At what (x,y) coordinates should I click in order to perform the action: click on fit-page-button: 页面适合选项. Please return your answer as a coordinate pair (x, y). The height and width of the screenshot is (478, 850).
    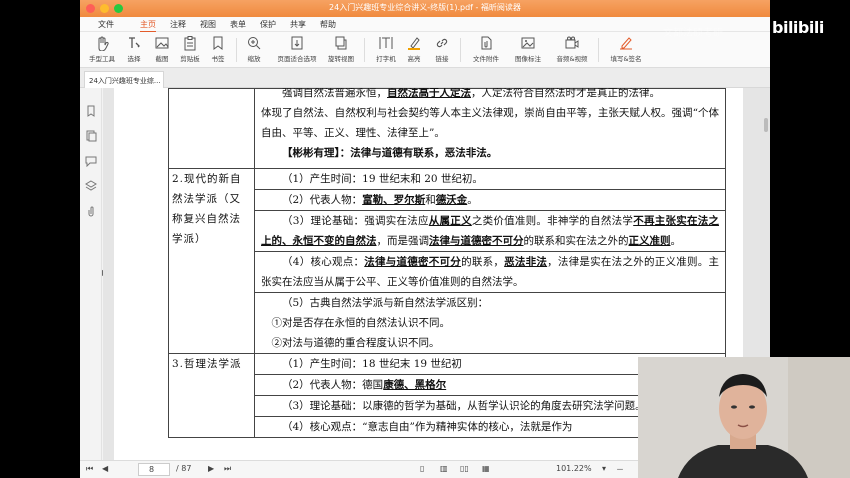
    Looking at the image, I should click on (297, 50).